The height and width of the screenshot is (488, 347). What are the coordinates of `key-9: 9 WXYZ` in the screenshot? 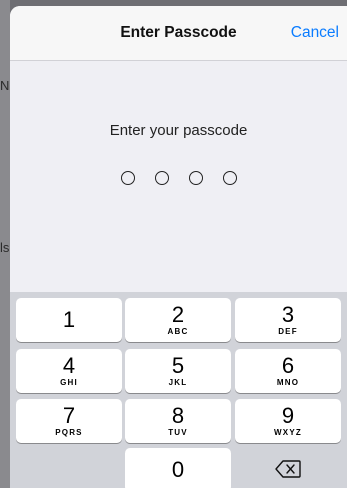 It's located at (288, 421).